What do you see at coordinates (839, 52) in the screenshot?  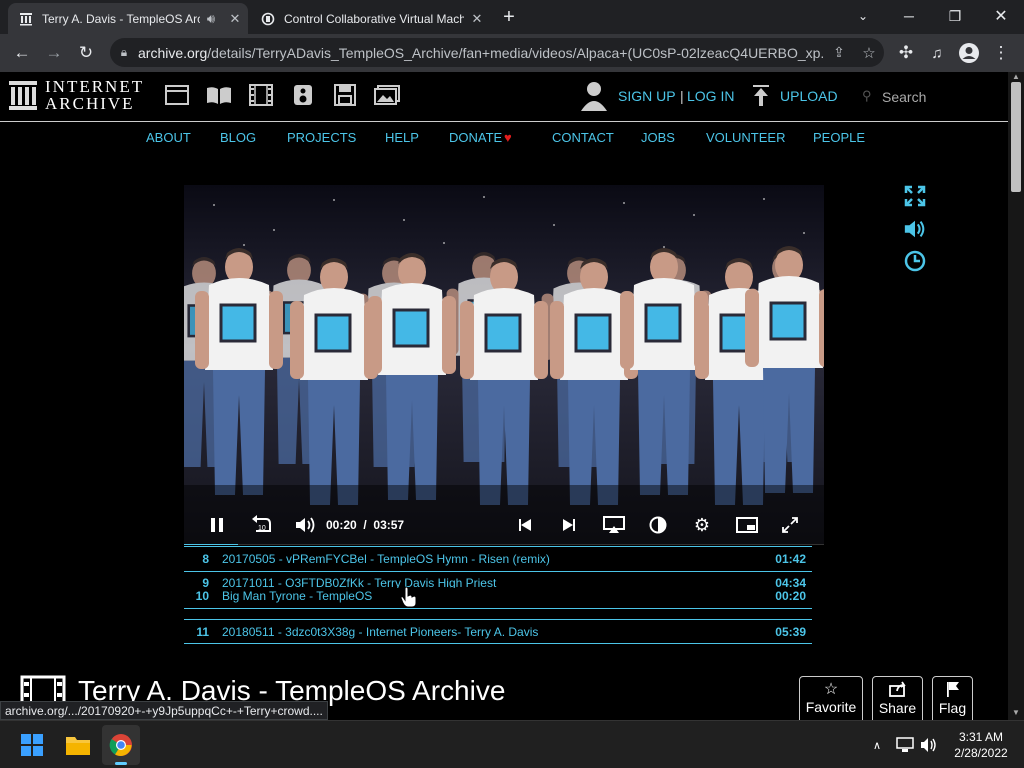 I see `share-page-icon: ⇪` at bounding box center [839, 52].